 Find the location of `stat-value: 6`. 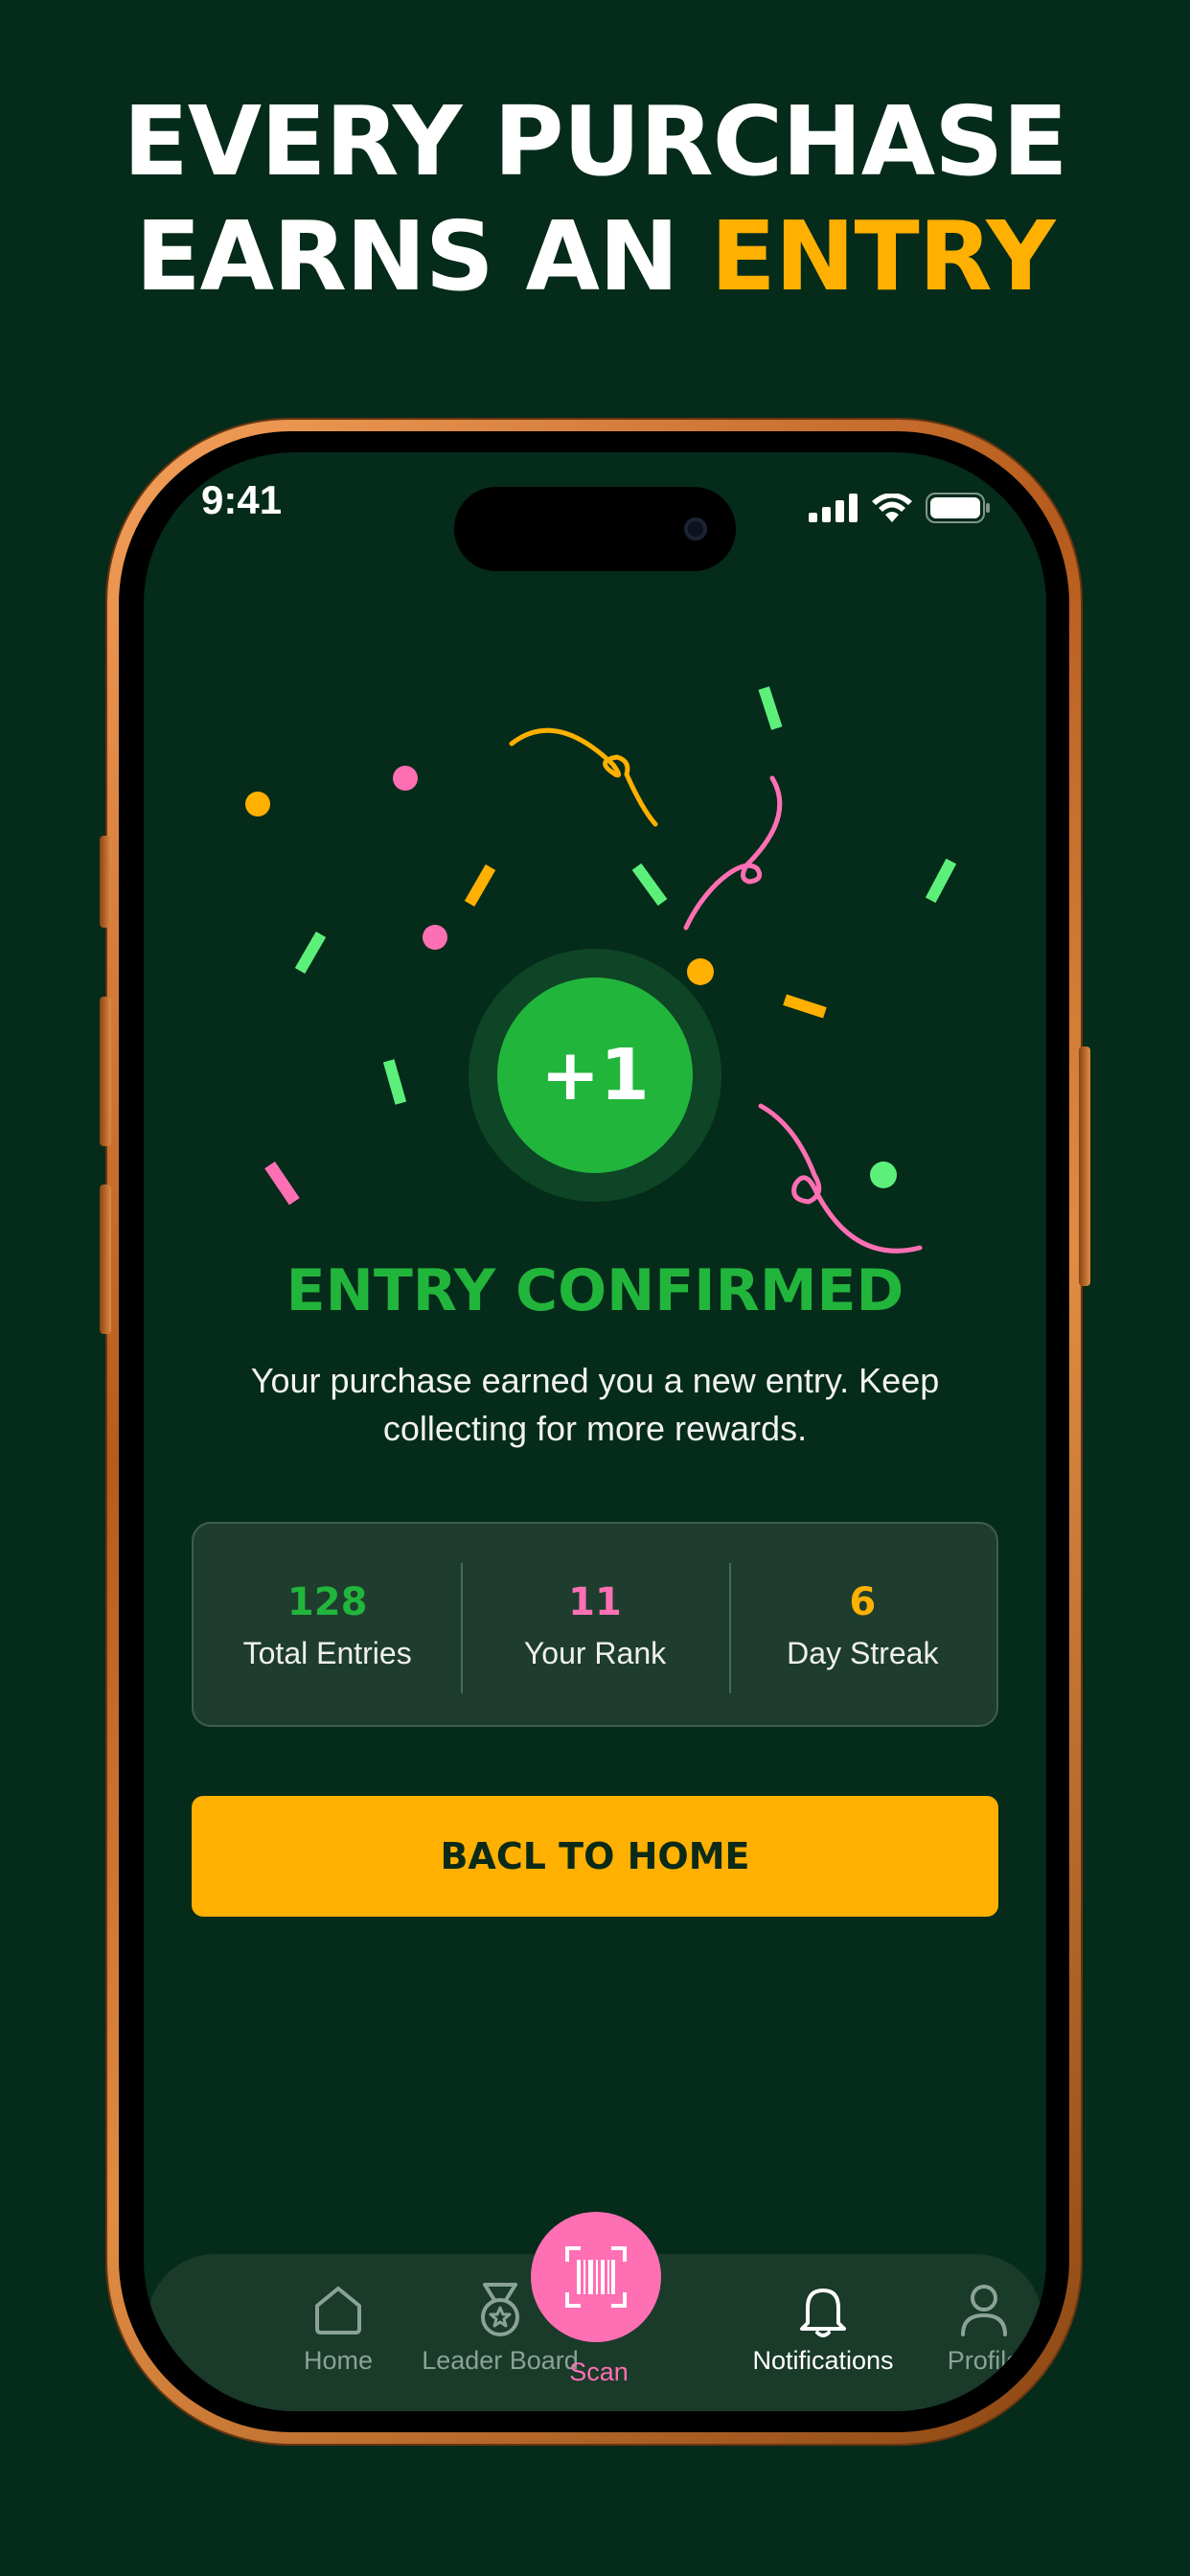

stat-value: 6 is located at coordinates (863, 1601).